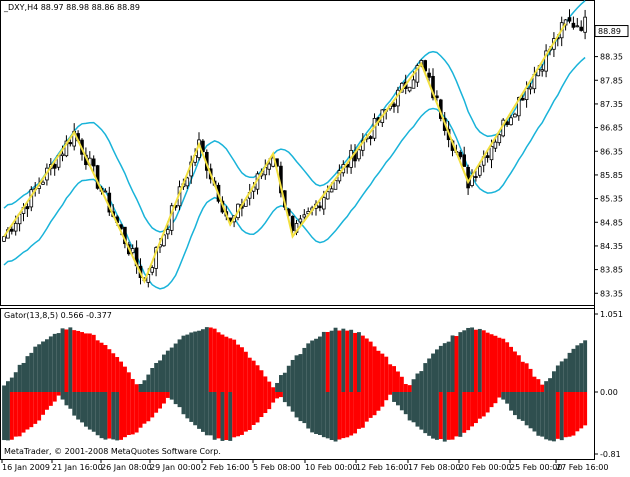 This screenshot has height=477, width=630. I want to click on price-tick-label: 86.85, so click(611, 128).